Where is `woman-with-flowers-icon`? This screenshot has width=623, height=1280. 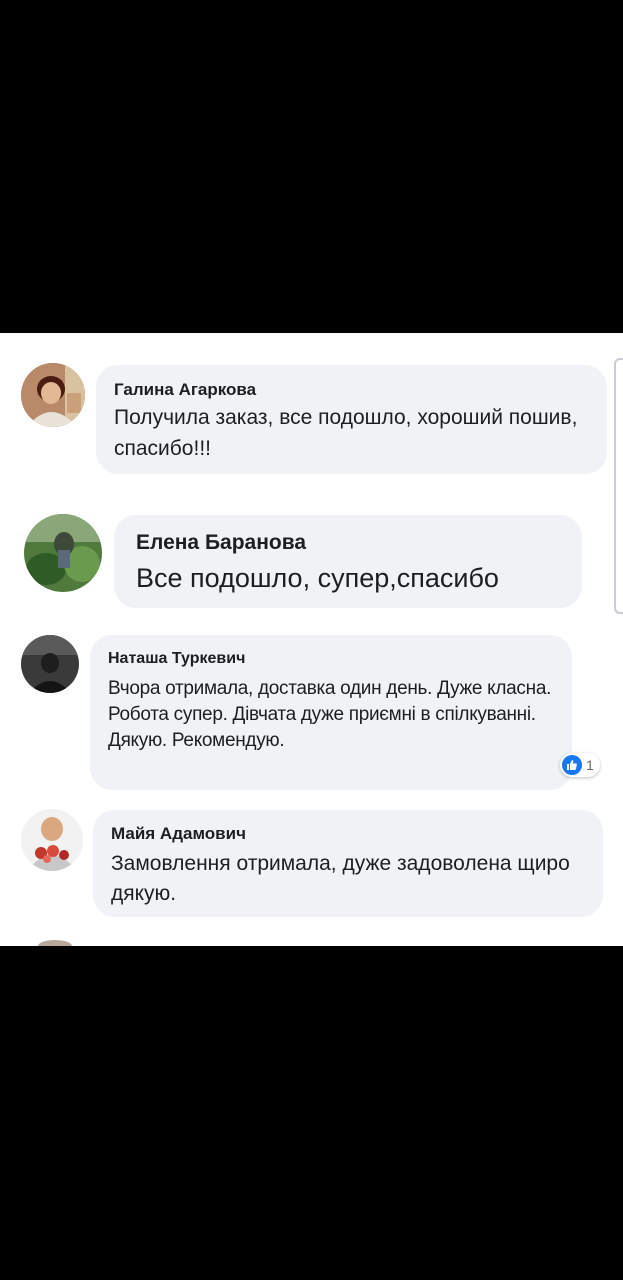 woman-with-flowers-icon is located at coordinates (52, 840).